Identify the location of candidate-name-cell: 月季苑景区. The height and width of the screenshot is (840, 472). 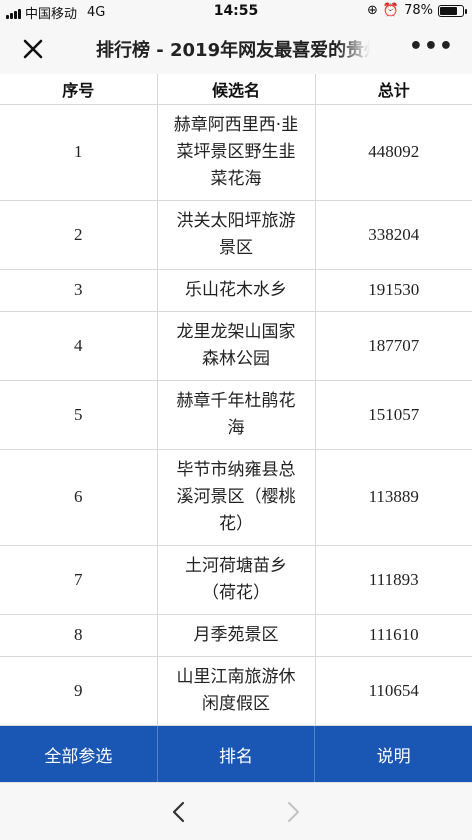
(236, 635).